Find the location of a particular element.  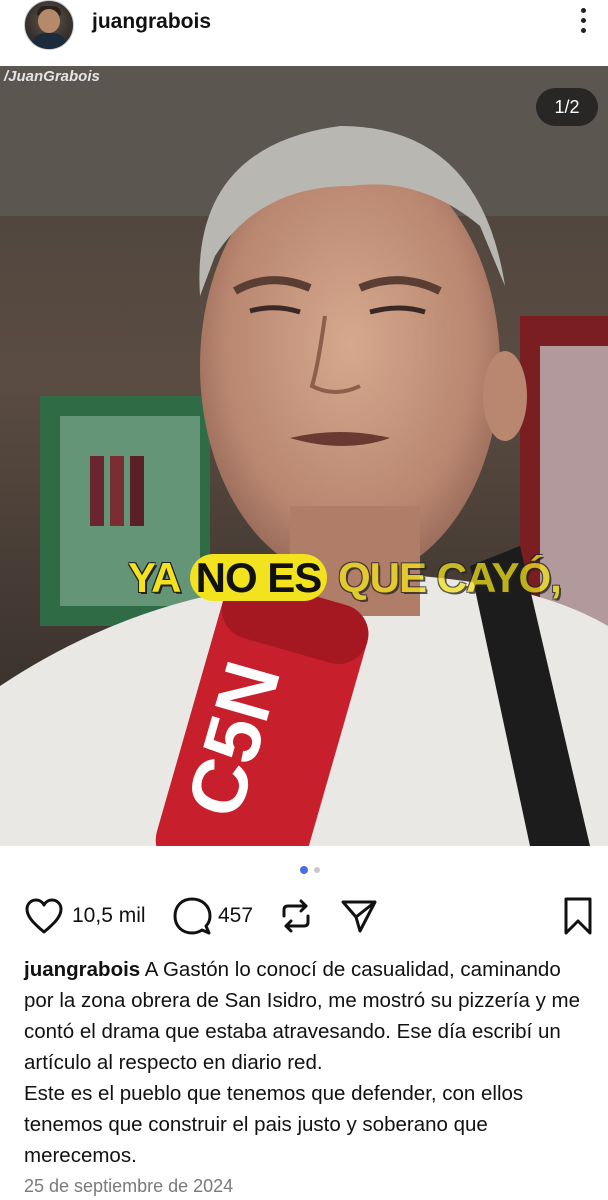

caption-word-2: NO ES is located at coordinates (258, 577).